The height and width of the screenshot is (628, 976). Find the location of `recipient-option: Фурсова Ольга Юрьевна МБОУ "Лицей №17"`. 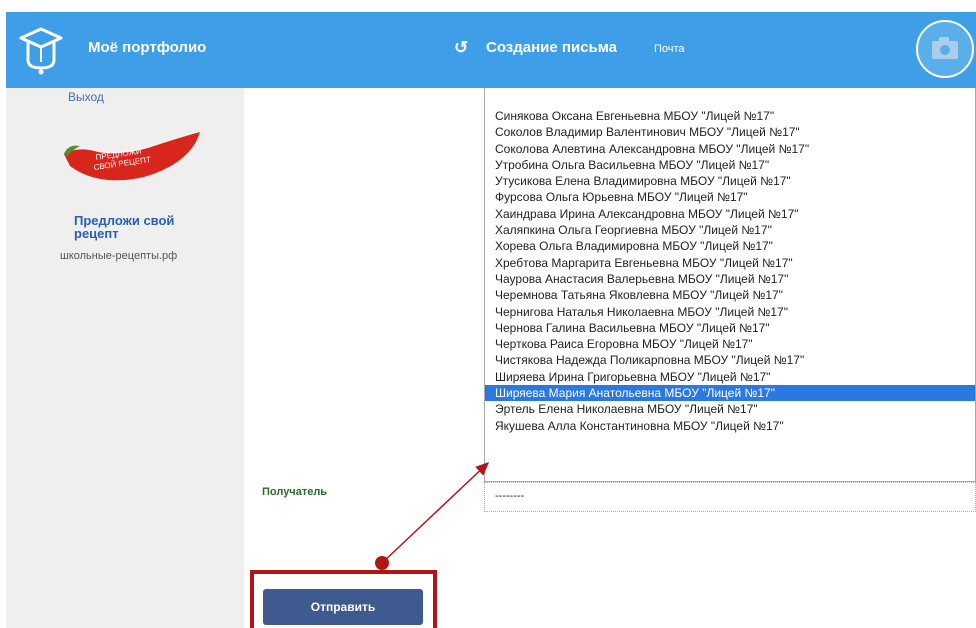

recipient-option: Фурсова Ольга Юрьевна МБОУ "Лицей №17" is located at coordinates (730, 197).